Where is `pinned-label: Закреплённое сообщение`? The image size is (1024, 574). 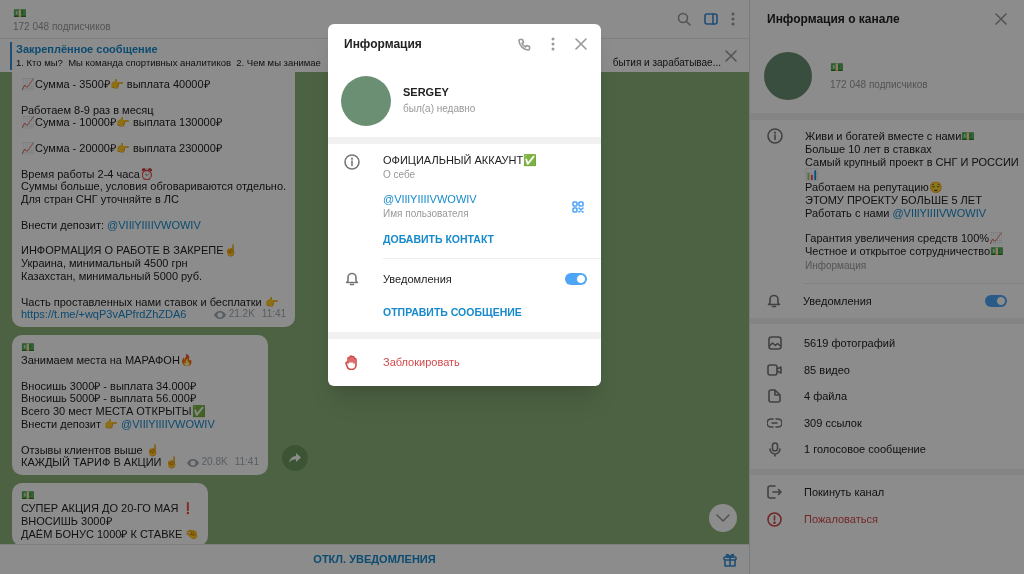 pinned-label: Закреплённое сообщение is located at coordinates (87, 48).